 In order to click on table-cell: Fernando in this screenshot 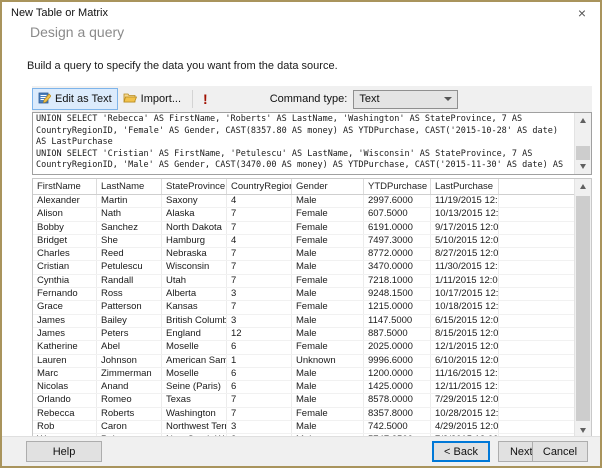, I will do `click(65, 294)`.